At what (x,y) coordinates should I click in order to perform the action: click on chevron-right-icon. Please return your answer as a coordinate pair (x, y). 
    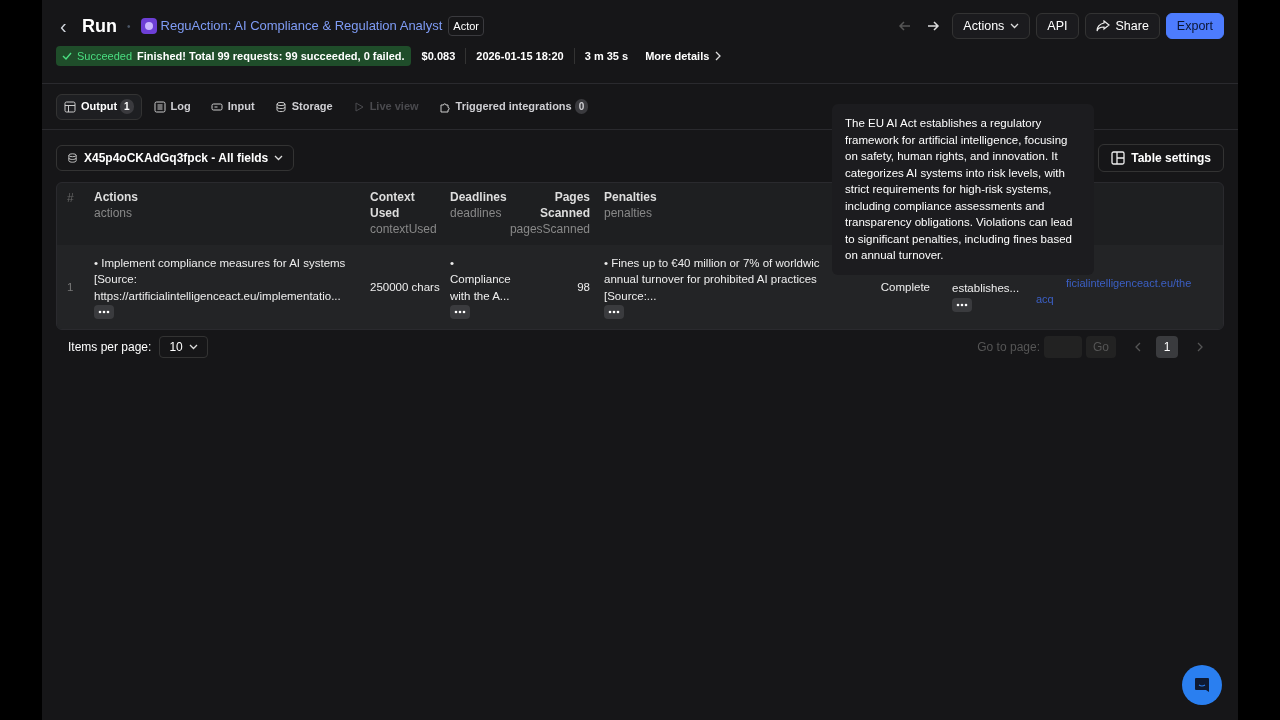
    Looking at the image, I should click on (718, 56).